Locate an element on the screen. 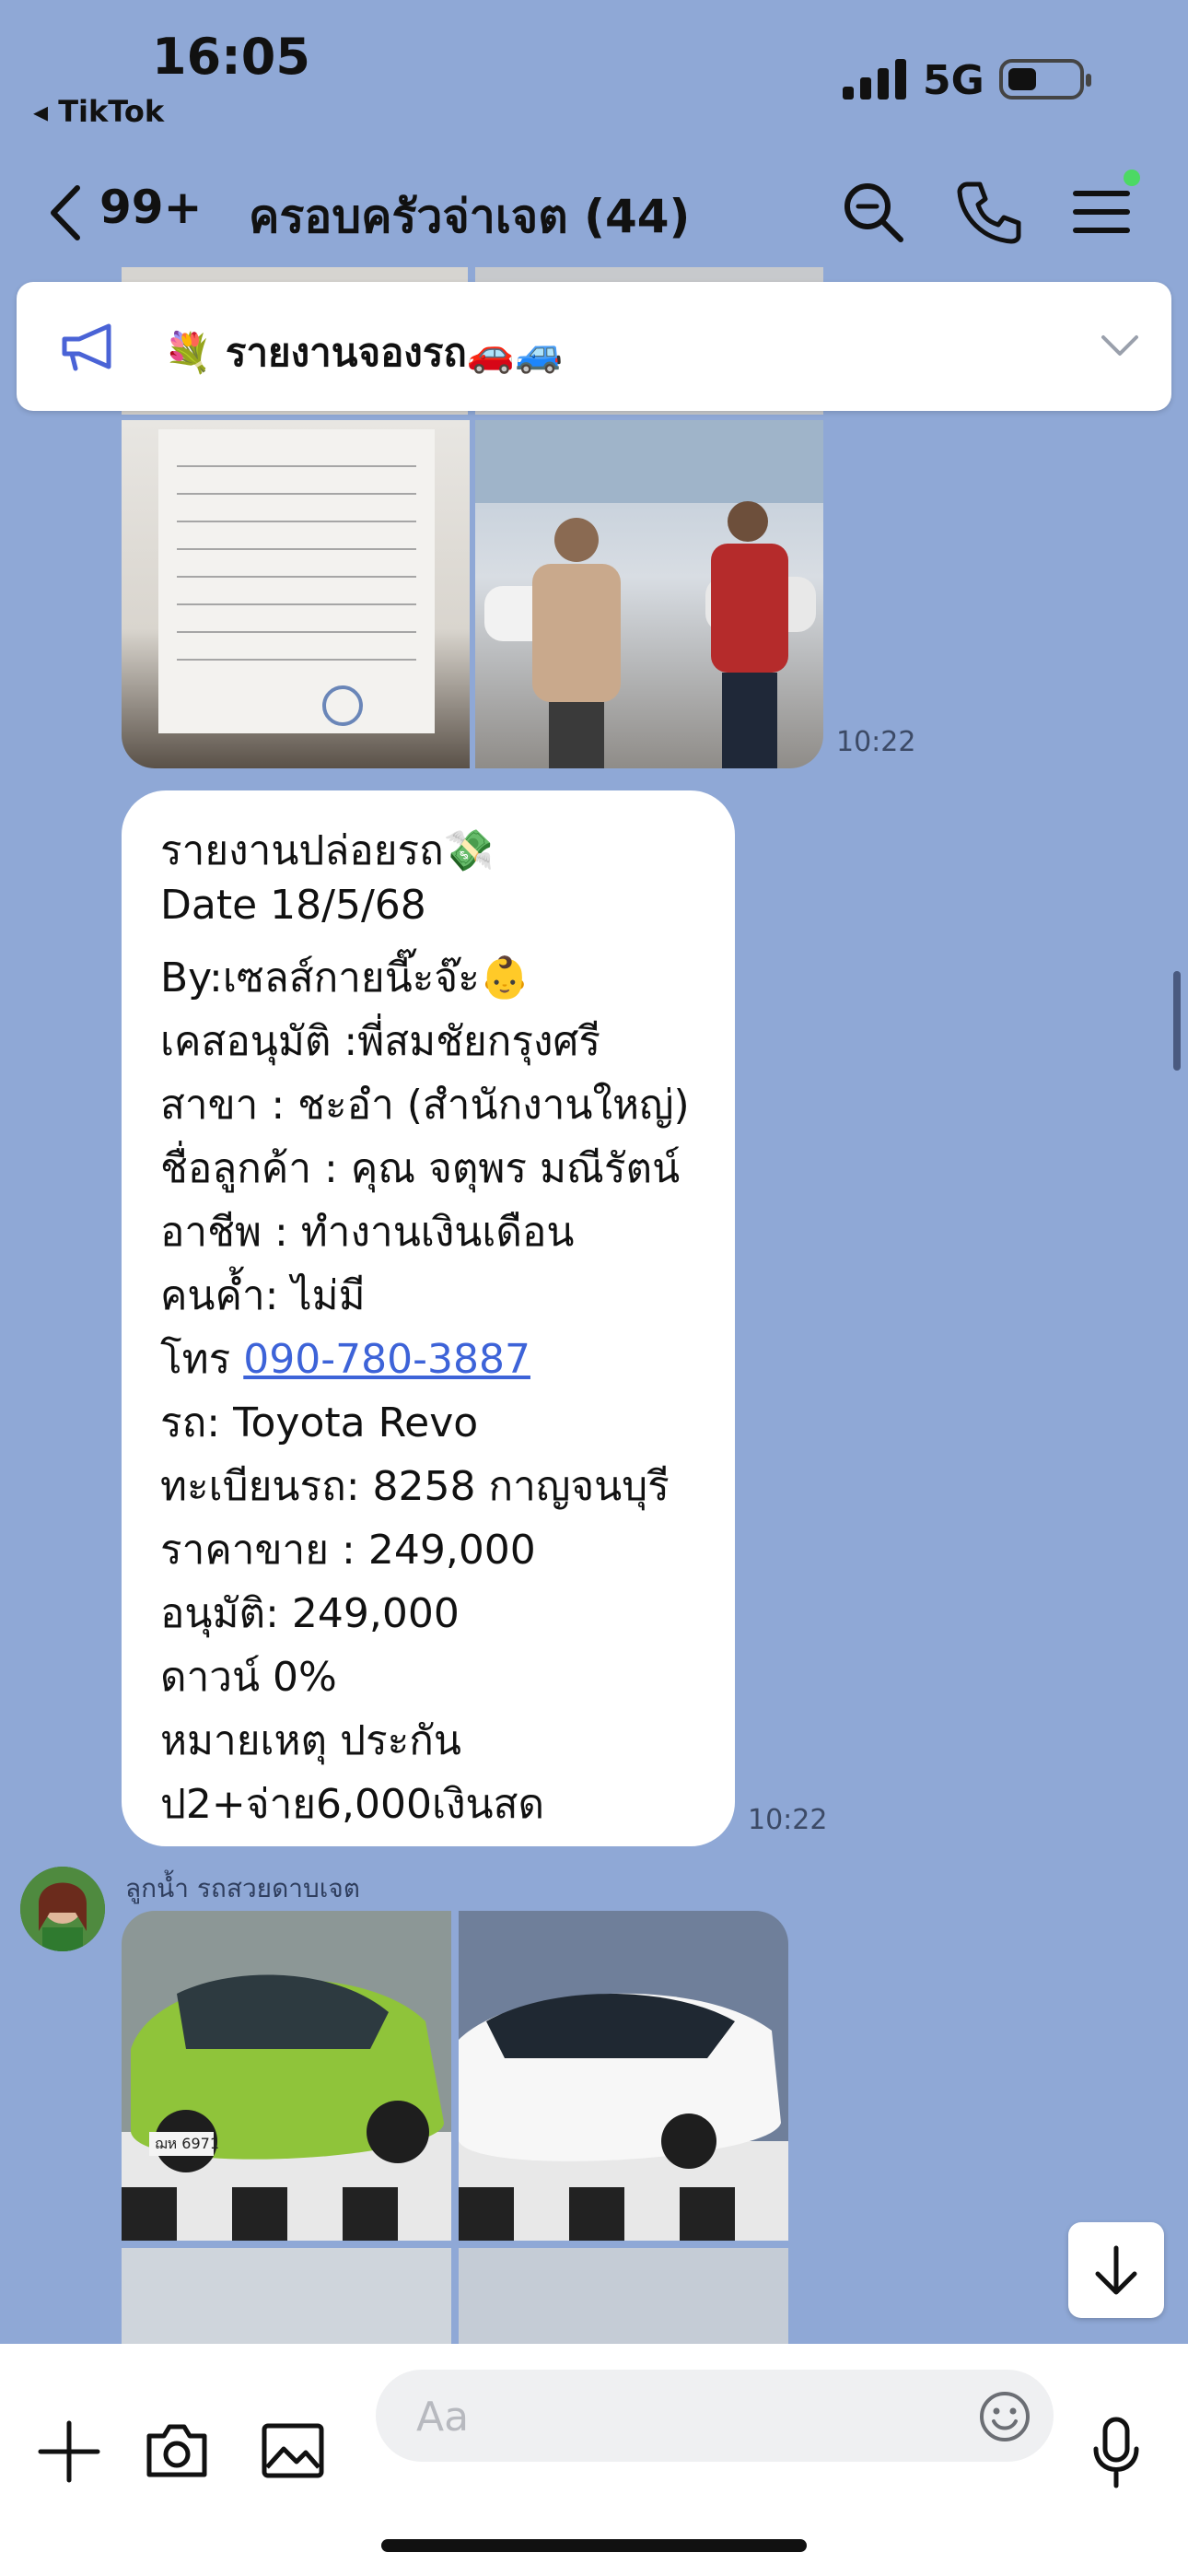 Image resolution: width=1188 pixels, height=2576 pixels. message-line: สาขา : ชะอำ (สำนักงานใหญ่) is located at coordinates (425, 1105).